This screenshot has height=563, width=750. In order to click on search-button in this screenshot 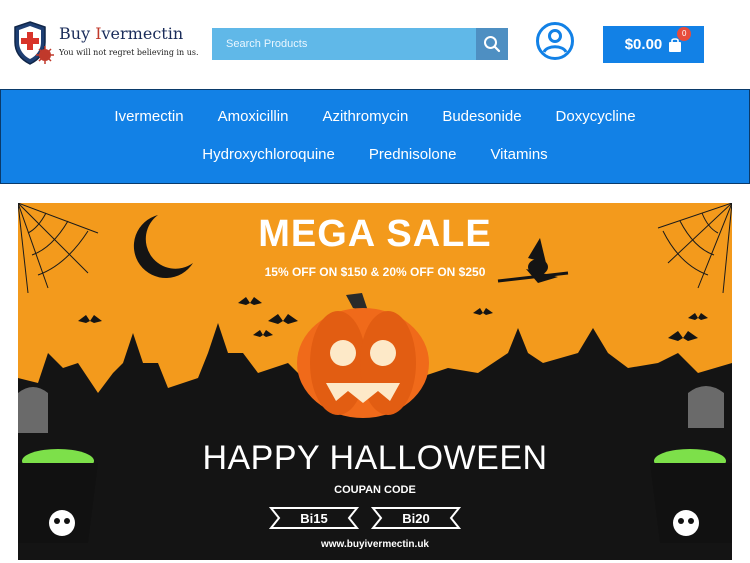, I will do `click(492, 44)`.